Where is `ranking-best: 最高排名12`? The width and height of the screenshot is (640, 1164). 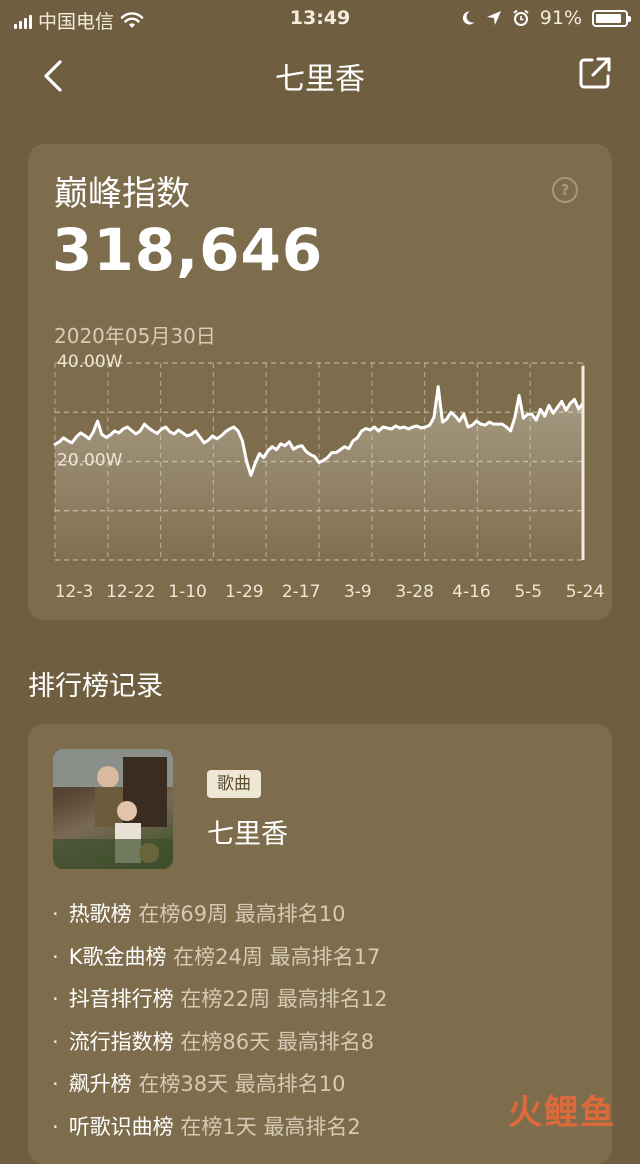
ranking-best: 最高排名12 is located at coordinates (332, 999).